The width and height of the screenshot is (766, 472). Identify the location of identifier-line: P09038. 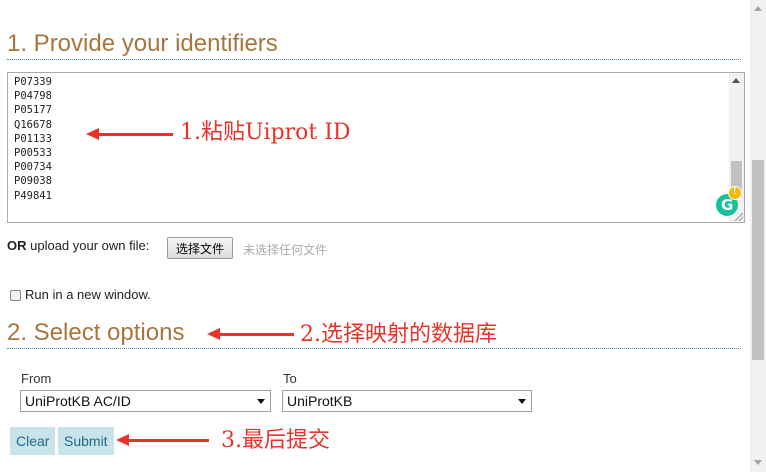
(33, 181).